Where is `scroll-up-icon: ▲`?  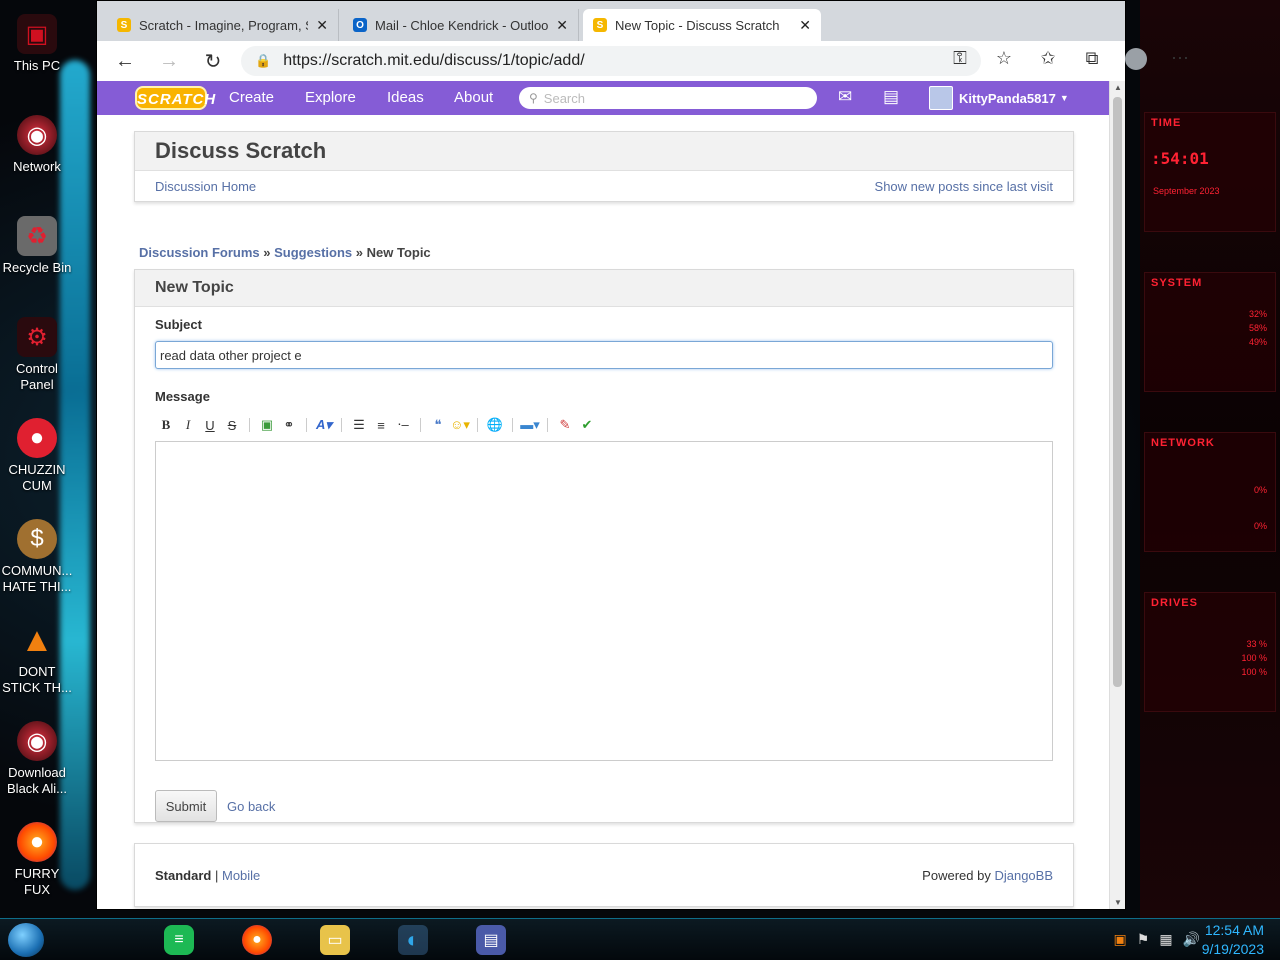
scroll-up-icon: ▲ is located at coordinates (1118, 87).